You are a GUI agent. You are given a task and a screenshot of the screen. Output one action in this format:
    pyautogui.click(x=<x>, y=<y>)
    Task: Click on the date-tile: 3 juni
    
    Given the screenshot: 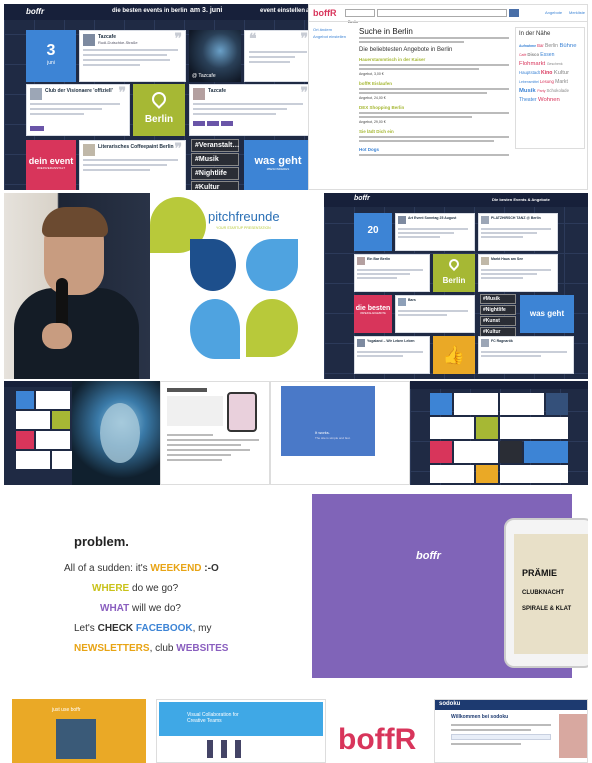 What is the action you would take?
    pyautogui.click(x=51, y=56)
    